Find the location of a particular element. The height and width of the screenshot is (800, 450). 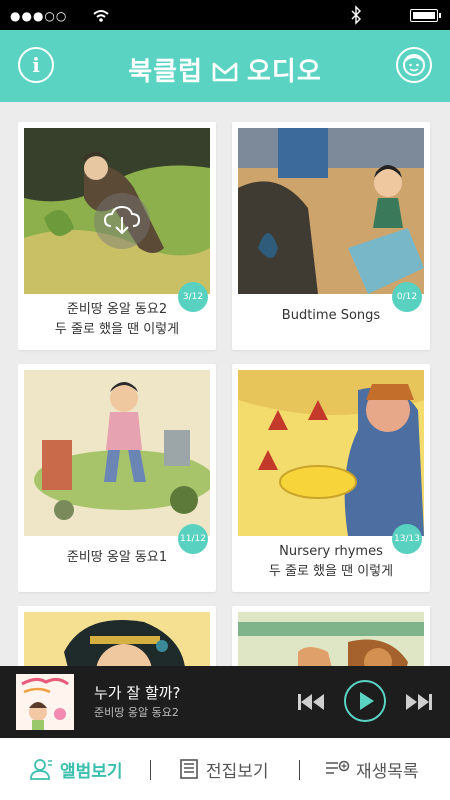

album-caption: 준비땅 옹알 동요1 is located at coordinates (117, 558).